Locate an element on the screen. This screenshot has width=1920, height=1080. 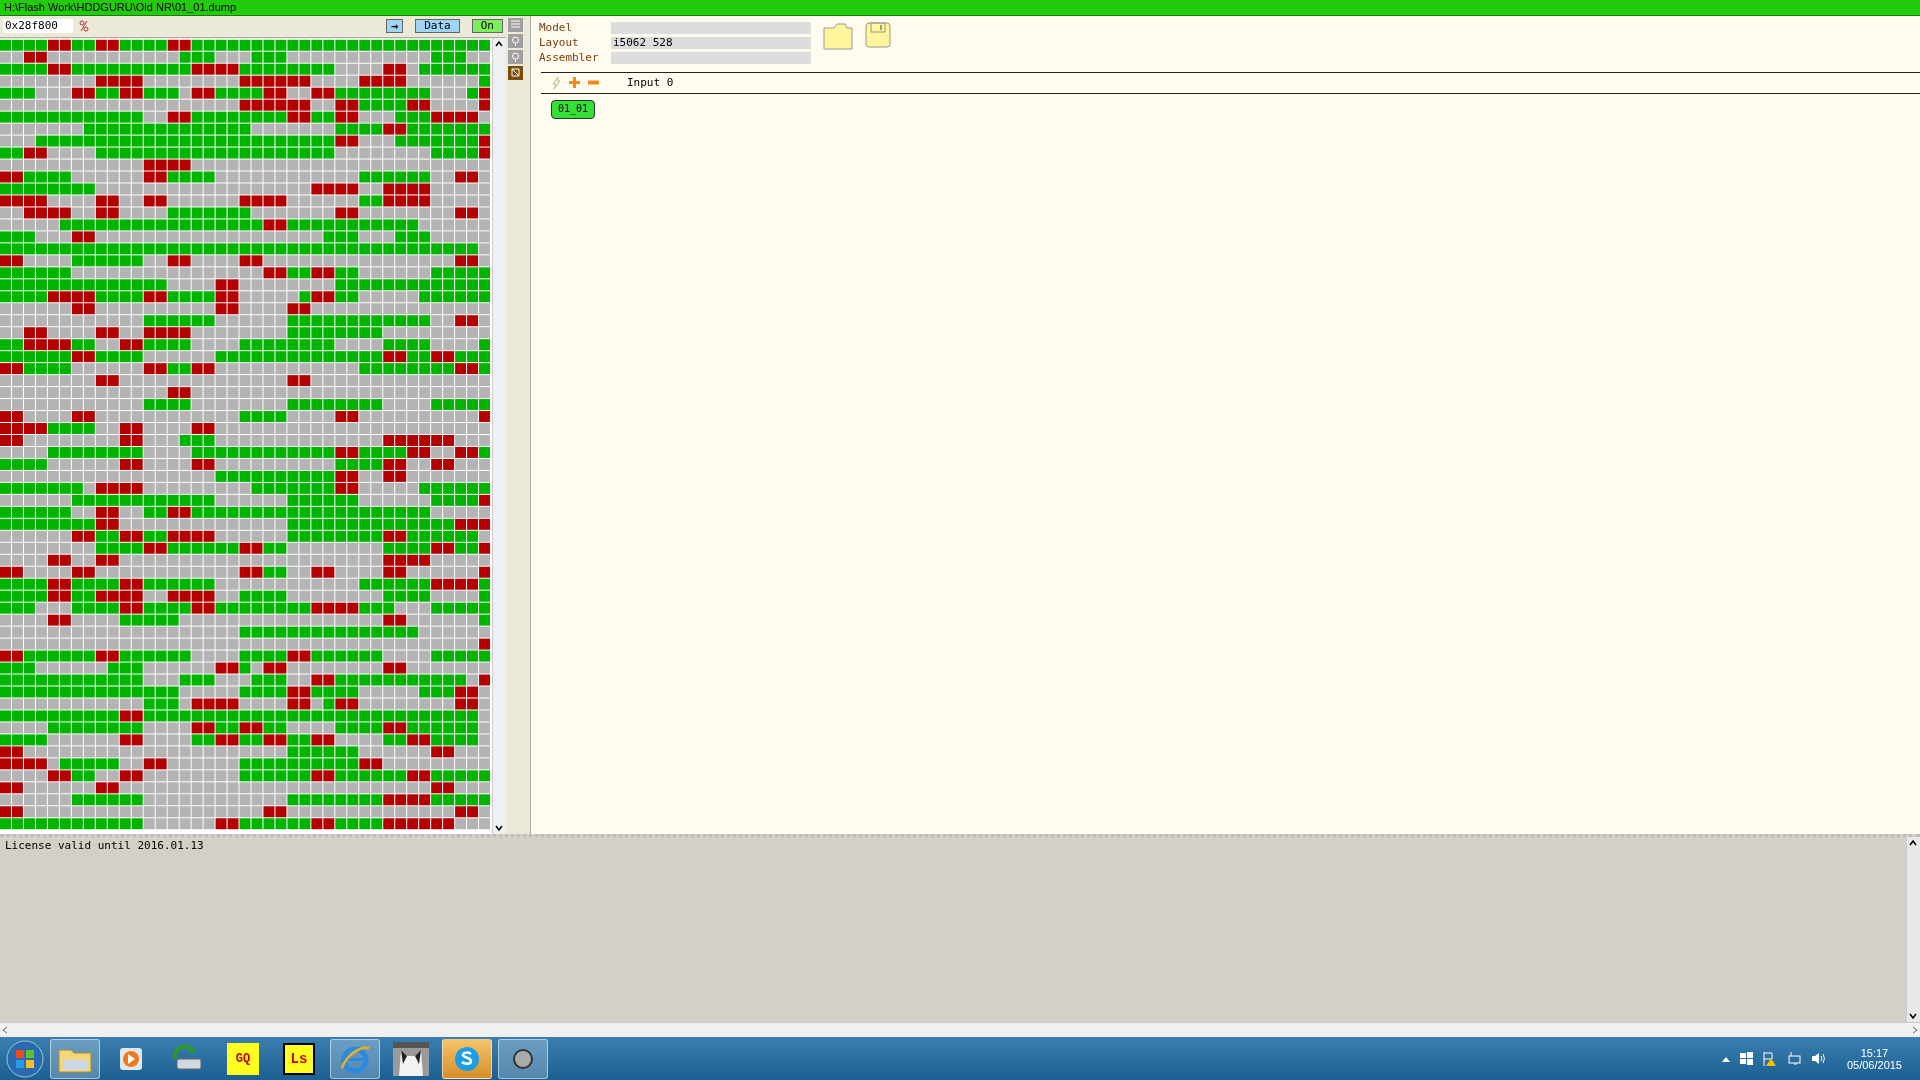
flag-warning-icon is located at coordinates (1769, 1058).